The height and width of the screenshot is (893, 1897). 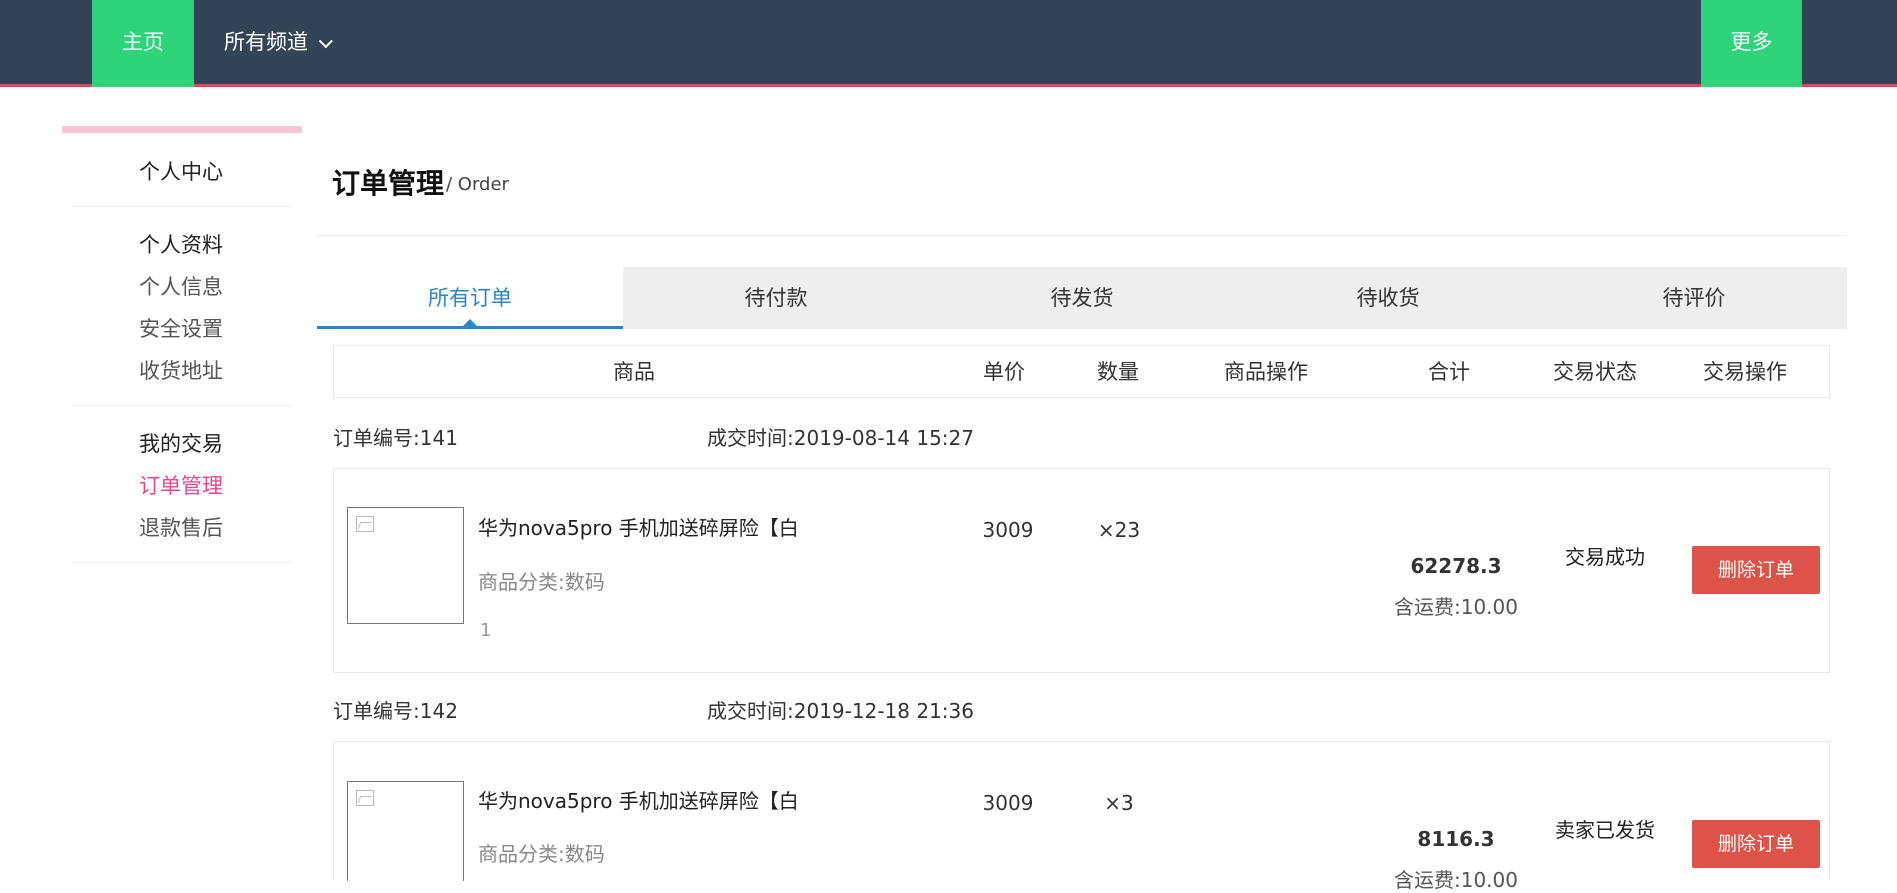 What do you see at coordinates (181, 444) in the screenshot?
I see `sidebar-heading-trade: 我的交易` at bounding box center [181, 444].